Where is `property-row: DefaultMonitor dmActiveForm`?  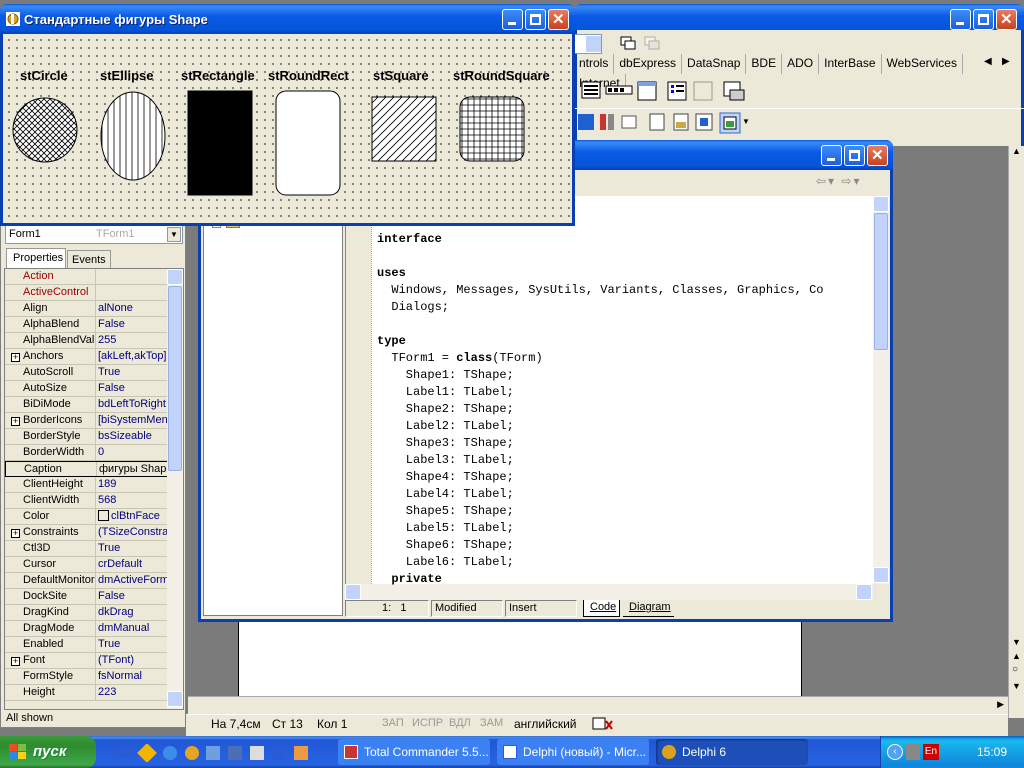 property-row: DefaultMonitor dmActiveForm is located at coordinates (88, 581).